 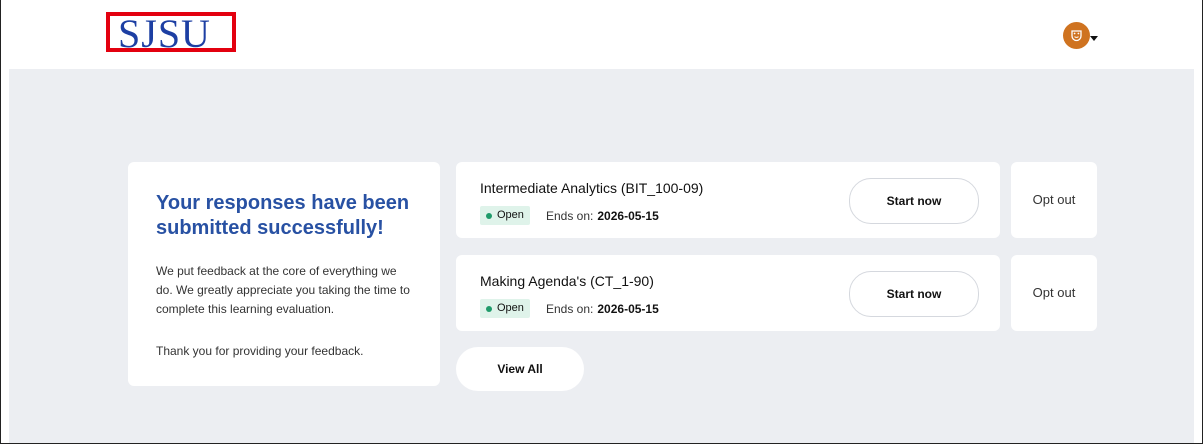 I want to click on chevron-down-icon, so click(x=1094, y=38).